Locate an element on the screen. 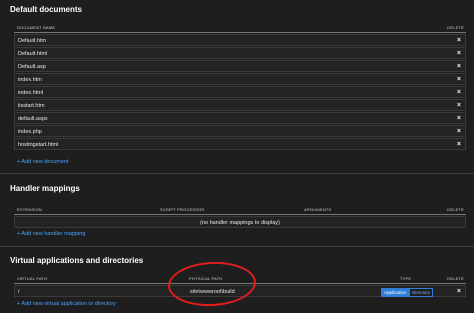 The height and width of the screenshot is (313, 474). empty-row: (no handler mappings to display) is located at coordinates (240, 222).